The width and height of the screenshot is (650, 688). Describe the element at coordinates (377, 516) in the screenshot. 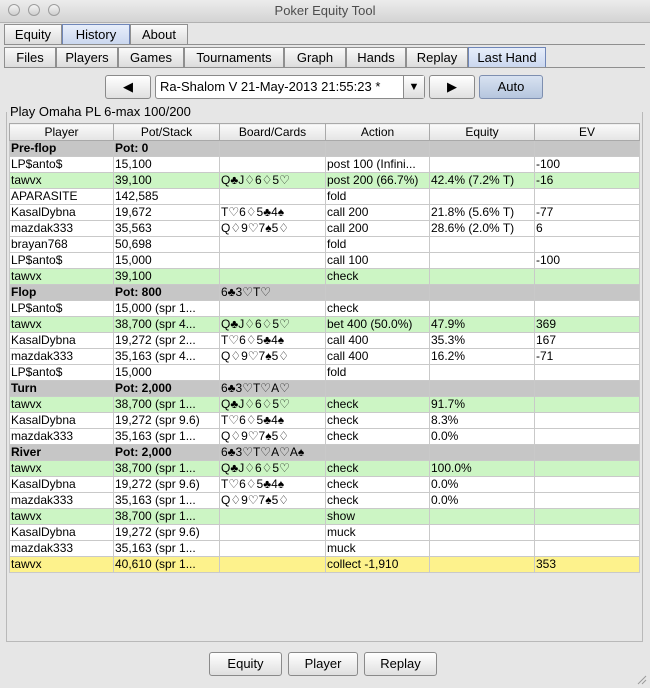

I see `cell-action: show` at that location.